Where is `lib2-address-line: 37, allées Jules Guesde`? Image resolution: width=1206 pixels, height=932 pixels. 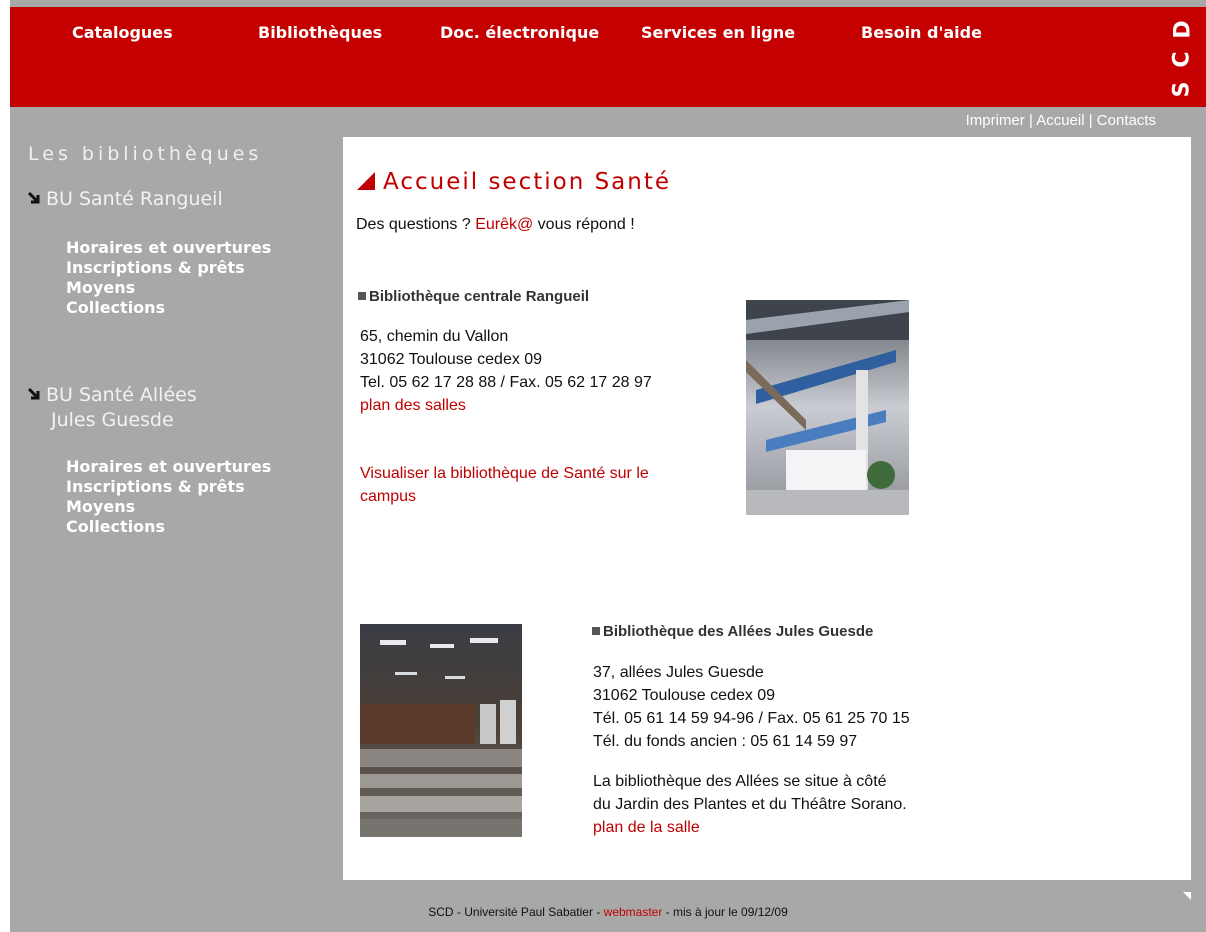 lib2-address-line: 37, allées Jules Guesde is located at coordinates (678, 672).